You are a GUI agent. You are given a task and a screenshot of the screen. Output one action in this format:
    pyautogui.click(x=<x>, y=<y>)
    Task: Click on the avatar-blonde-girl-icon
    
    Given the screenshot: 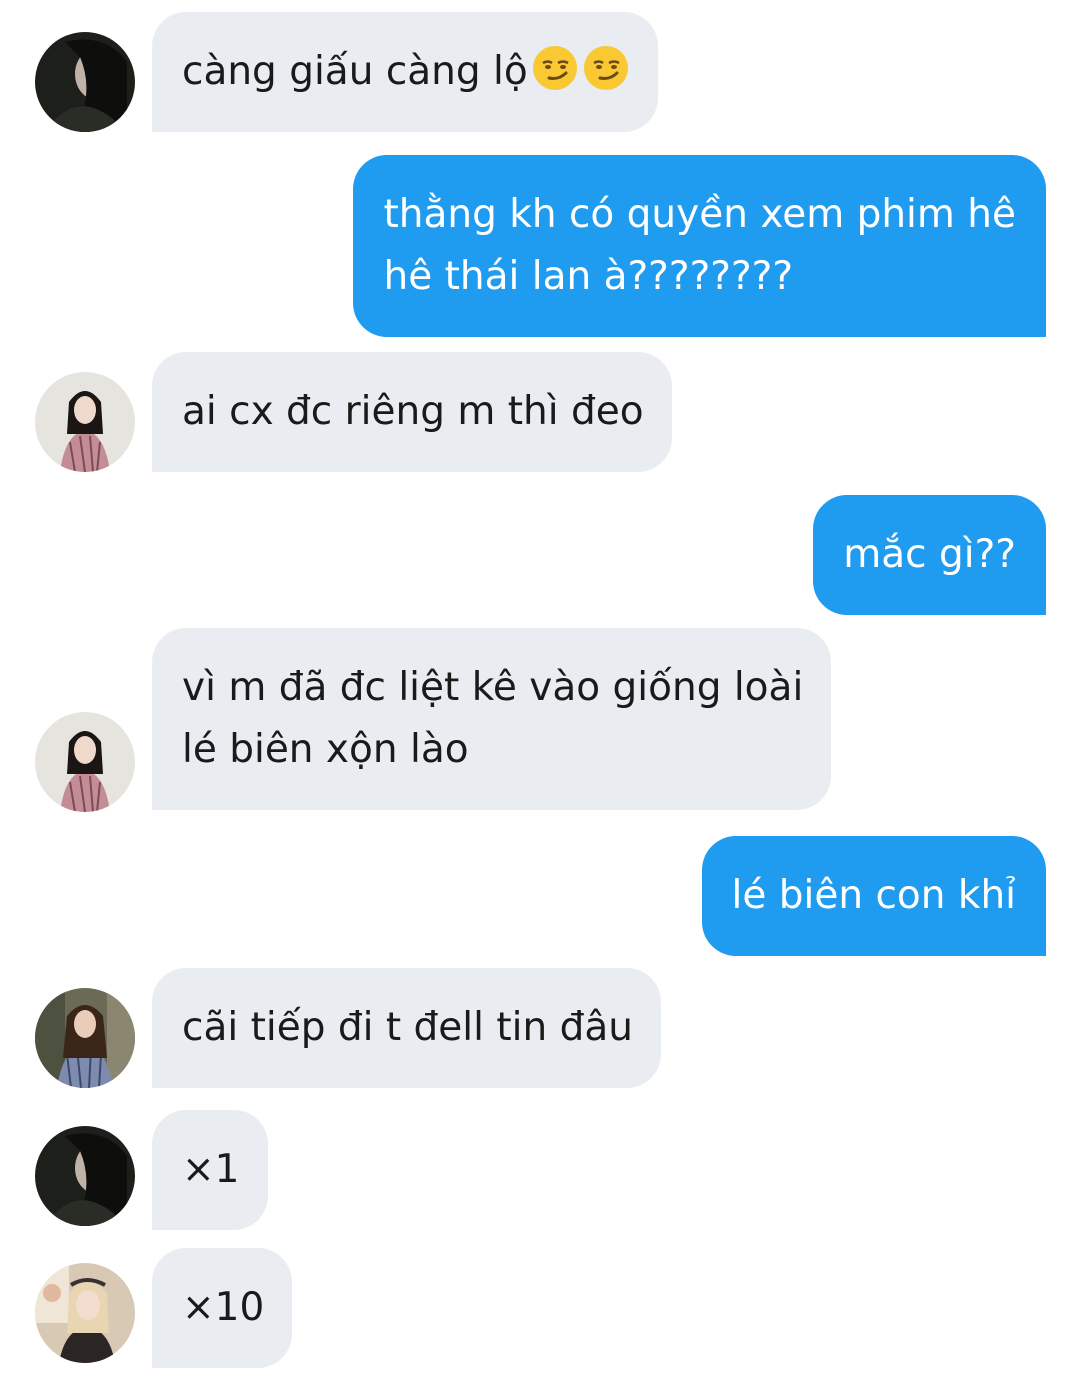 What is the action you would take?
    pyautogui.click(x=85, y=1313)
    